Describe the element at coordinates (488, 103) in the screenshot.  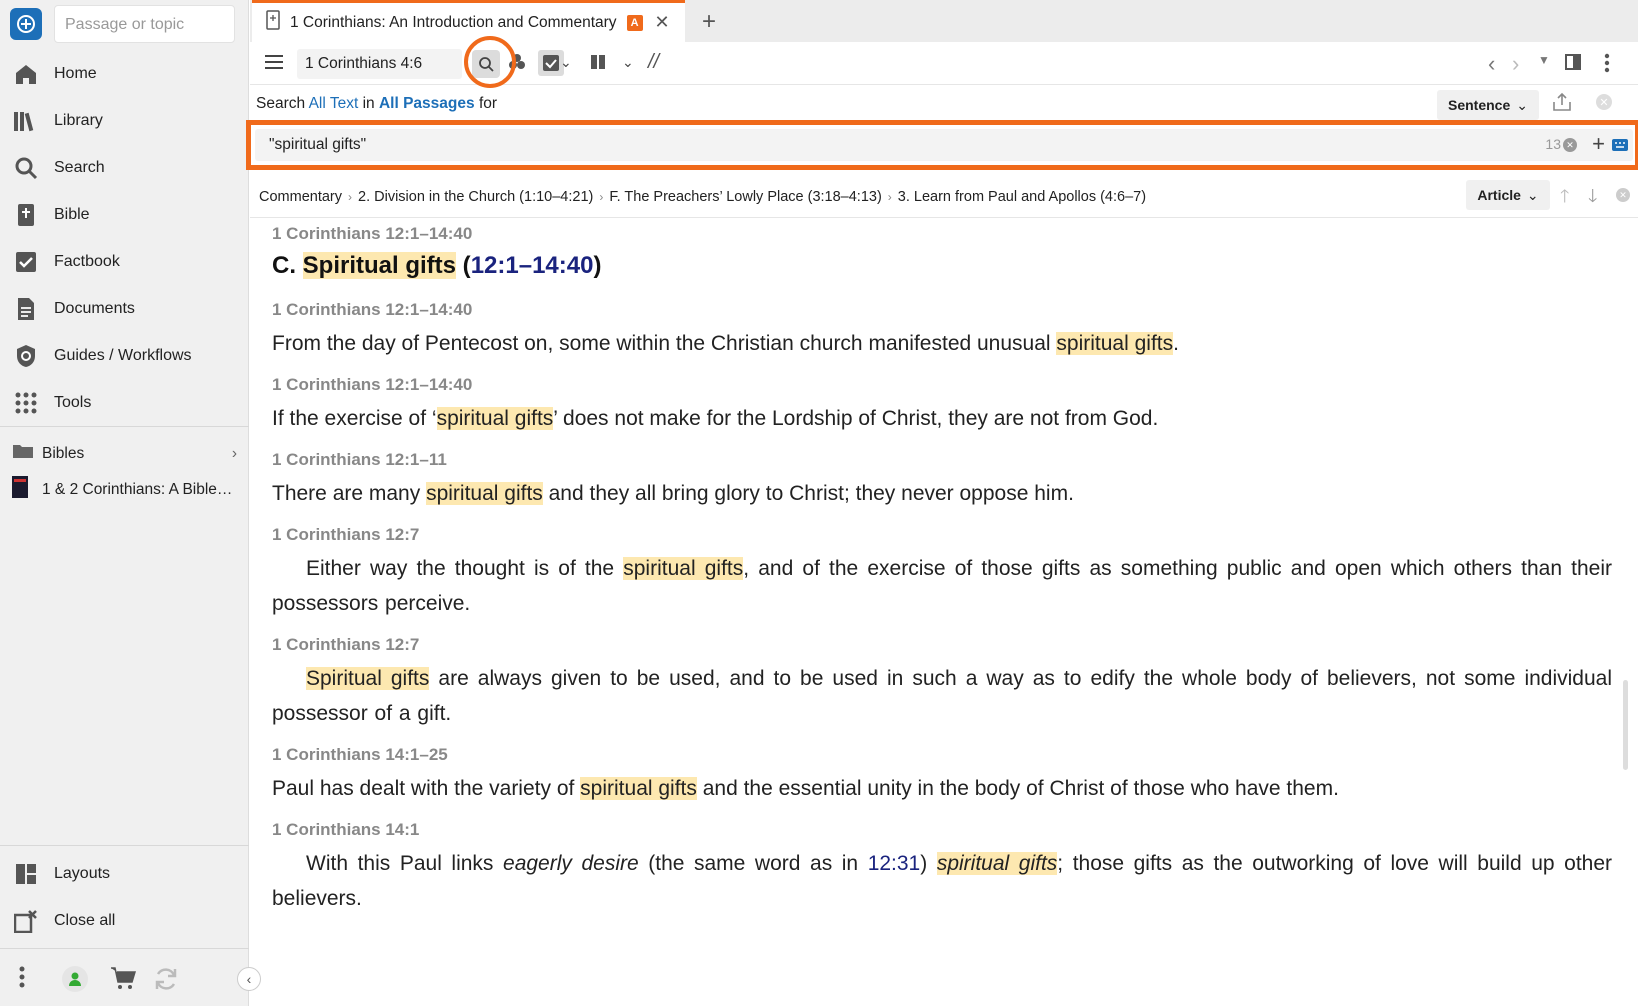
I see `search-for: for` at that location.